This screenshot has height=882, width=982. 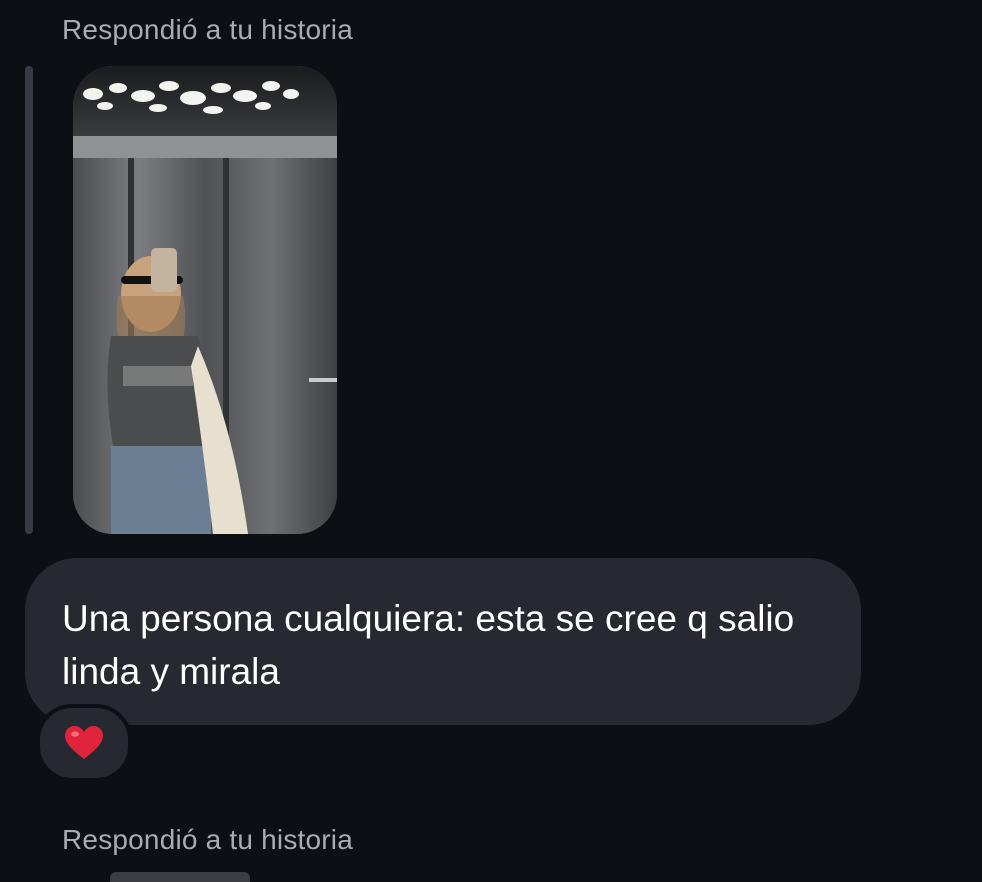 I want to click on heart-icon, so click(x=84, y=743).